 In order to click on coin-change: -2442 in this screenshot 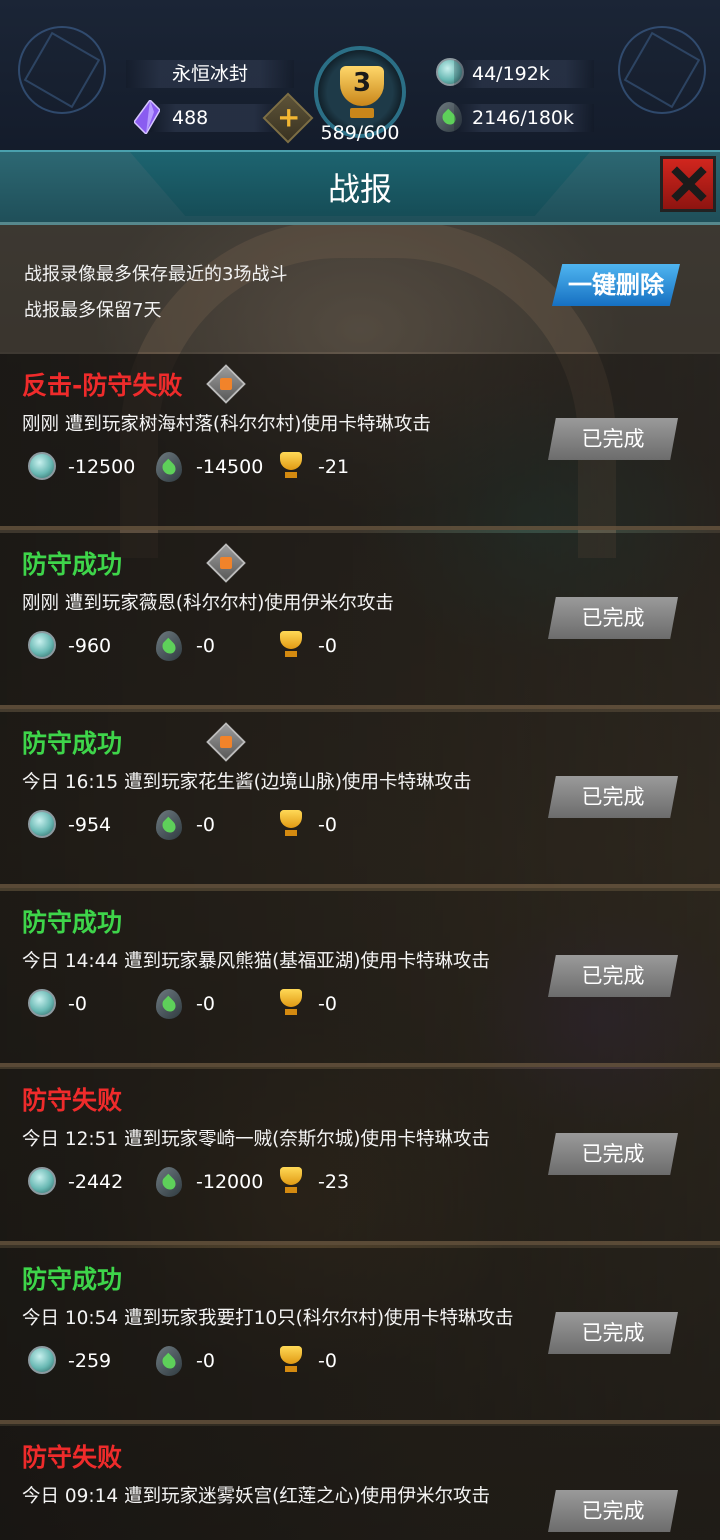, I will do `click(96, 1182)`.